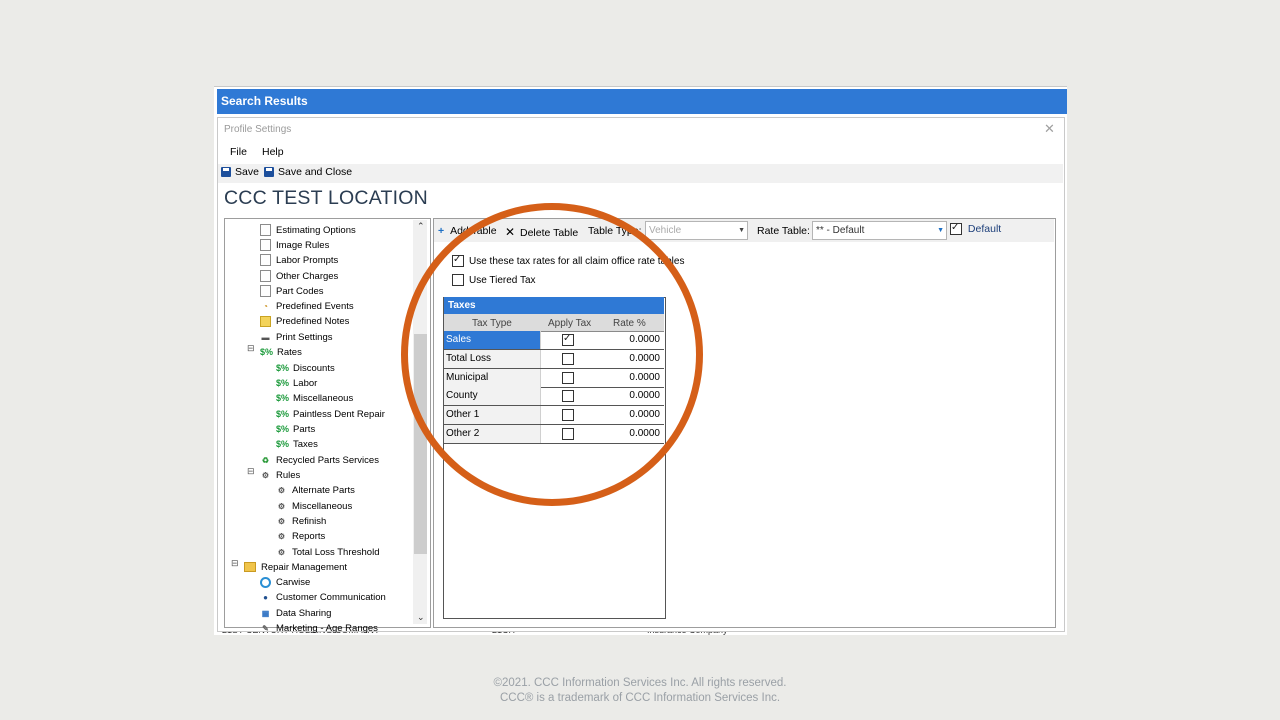  What do you see at coordinates (330, 414) in the screenshot?
I see `tree-item: $% Paintless Dent Repair` at bounding box center [330, 414].